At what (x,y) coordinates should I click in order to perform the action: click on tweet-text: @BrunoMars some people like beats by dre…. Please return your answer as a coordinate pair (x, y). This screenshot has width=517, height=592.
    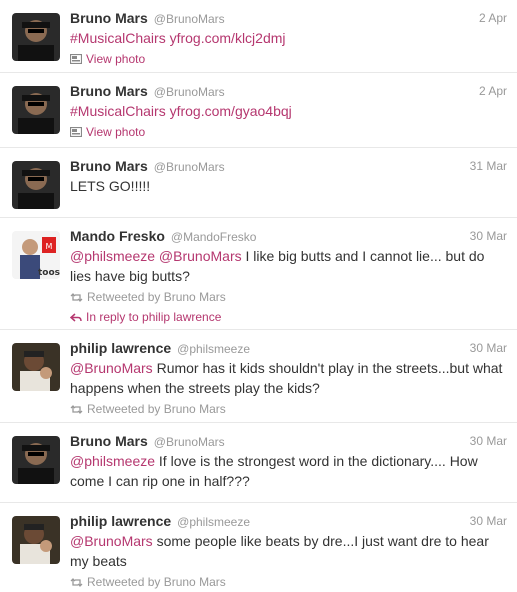
    Looking at the image, I should click on (288, 551).